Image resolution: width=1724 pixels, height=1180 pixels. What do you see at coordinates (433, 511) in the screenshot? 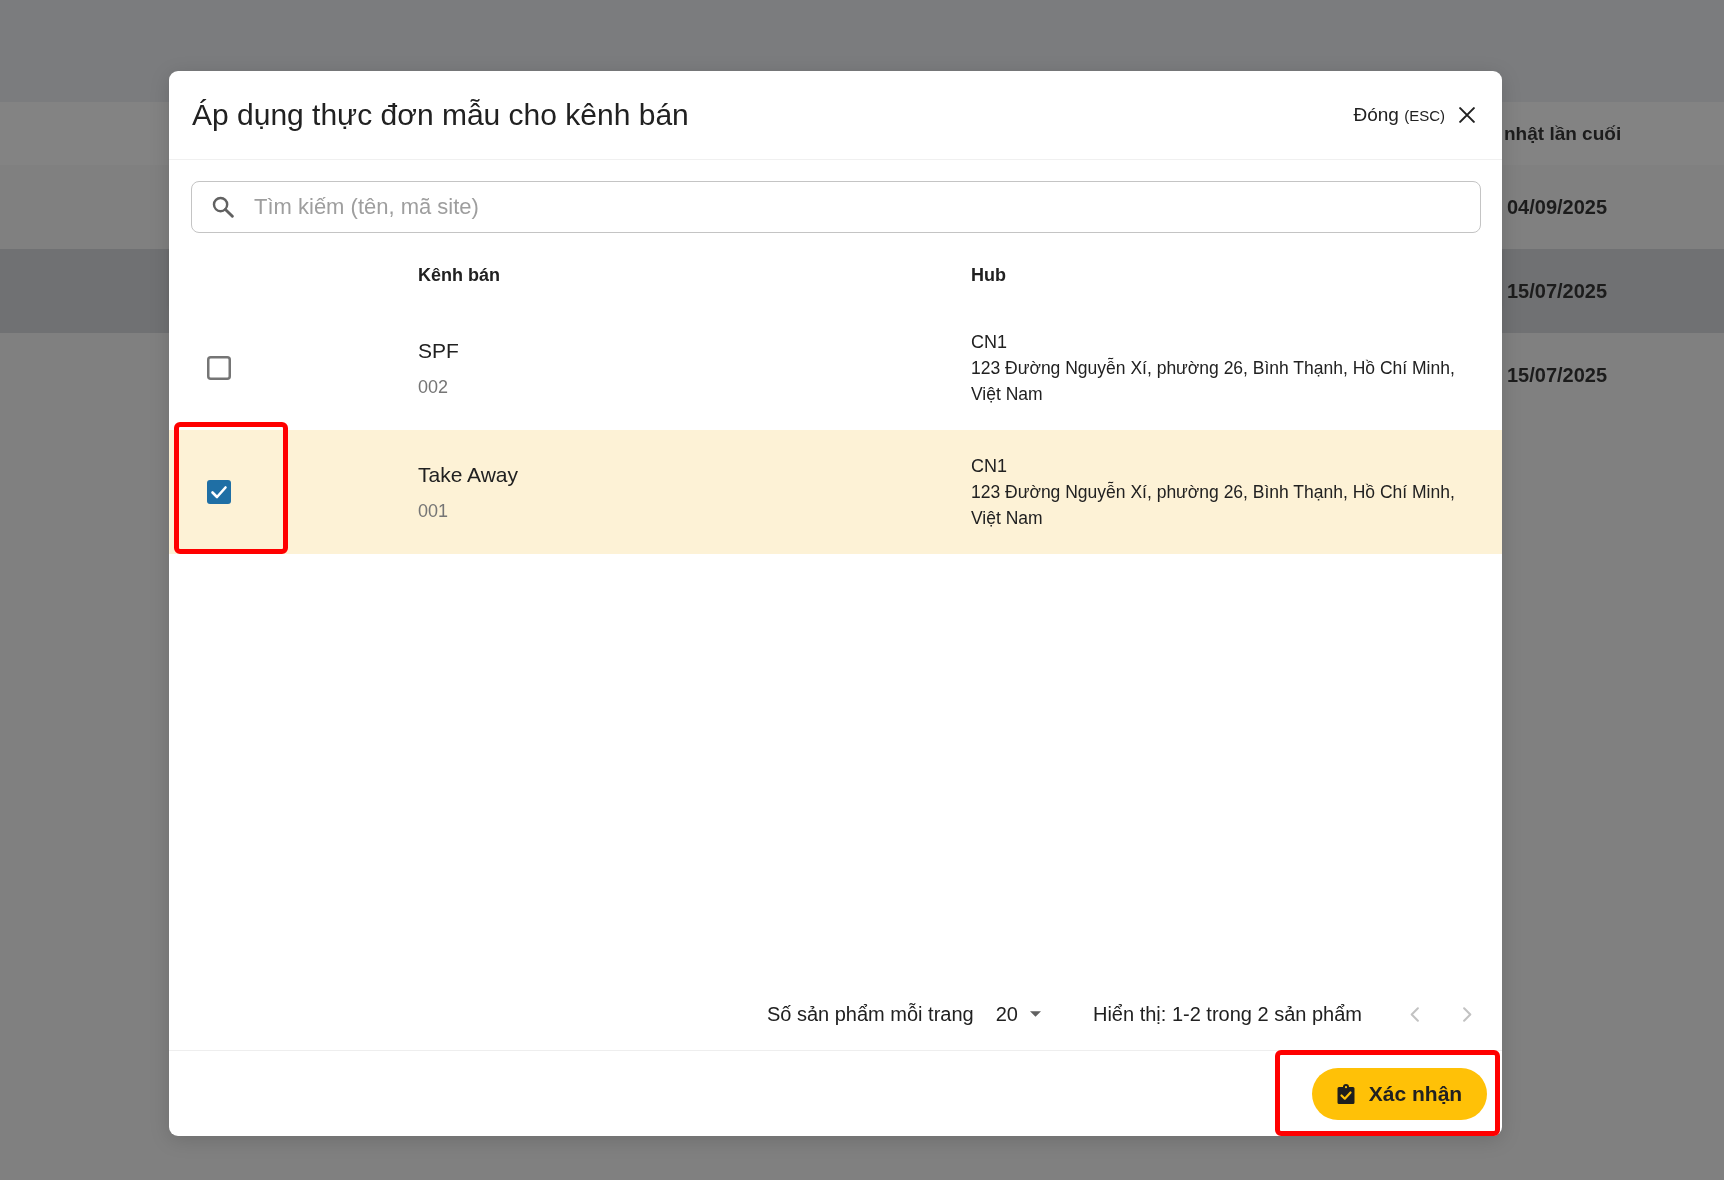
I see `channel-code: 001` at bounding box center [433, 511].